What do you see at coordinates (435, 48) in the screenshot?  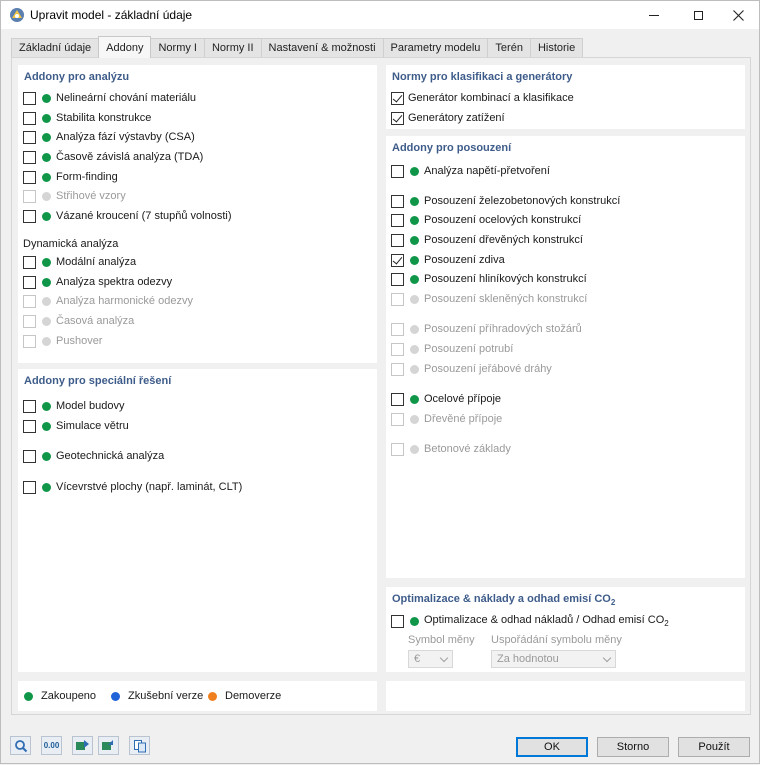 I see `tab-model-parameters: Parametry modelu` at bounding box center [435, 48].